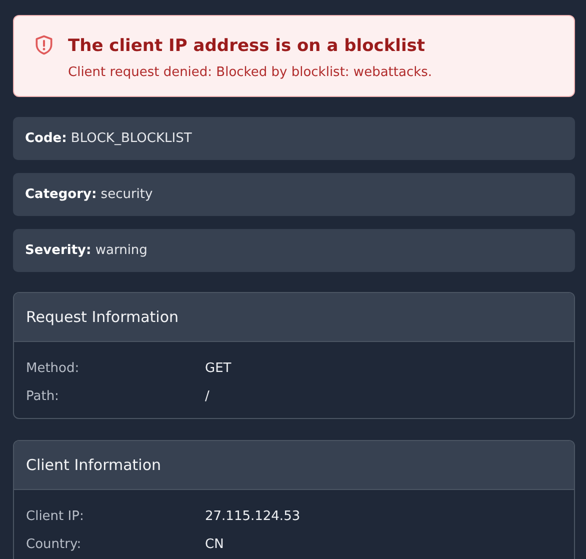  Describe the element at coordinates (43, 396) in the screenshot. I see `row-label: Path:` at that location.